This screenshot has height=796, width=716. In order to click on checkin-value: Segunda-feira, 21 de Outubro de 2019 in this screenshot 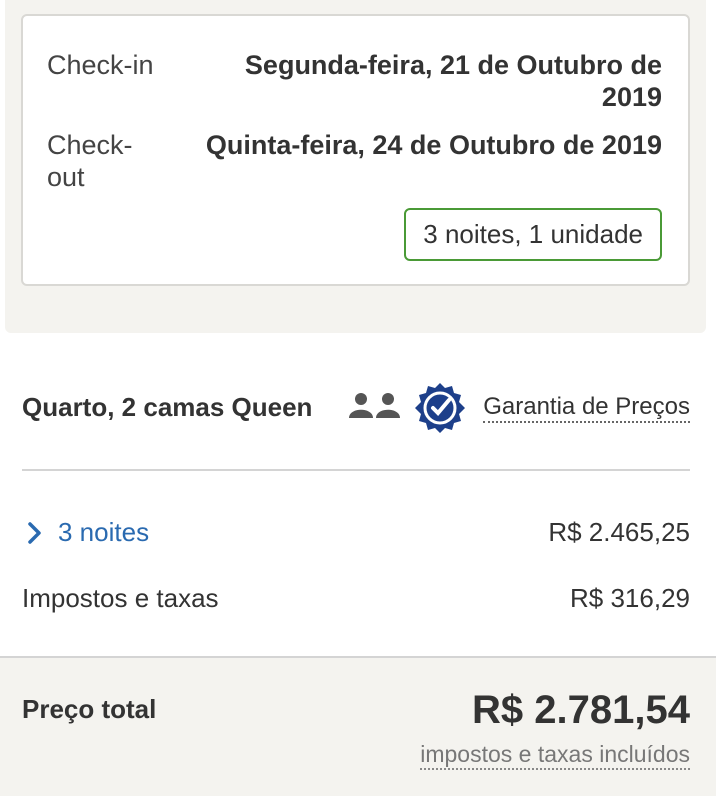, I will do `click(453, 81)`.